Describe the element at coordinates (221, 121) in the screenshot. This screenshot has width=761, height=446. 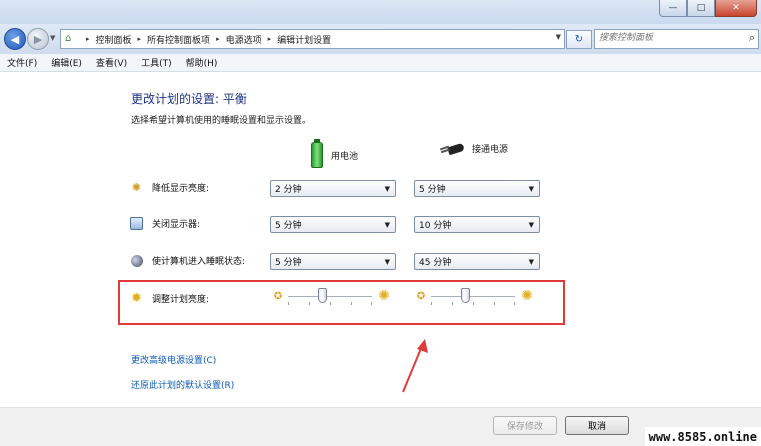
I see `page-subtitle: 选择希望计算机使用的睡眠设置和显示设置。` at that location.